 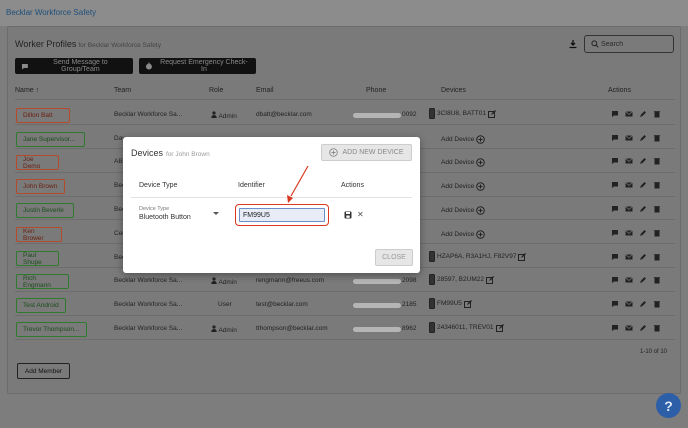 I want to click on devices-cell: HZAP6A, R3A1HJ, F82V97, so click(x=478, y=256).